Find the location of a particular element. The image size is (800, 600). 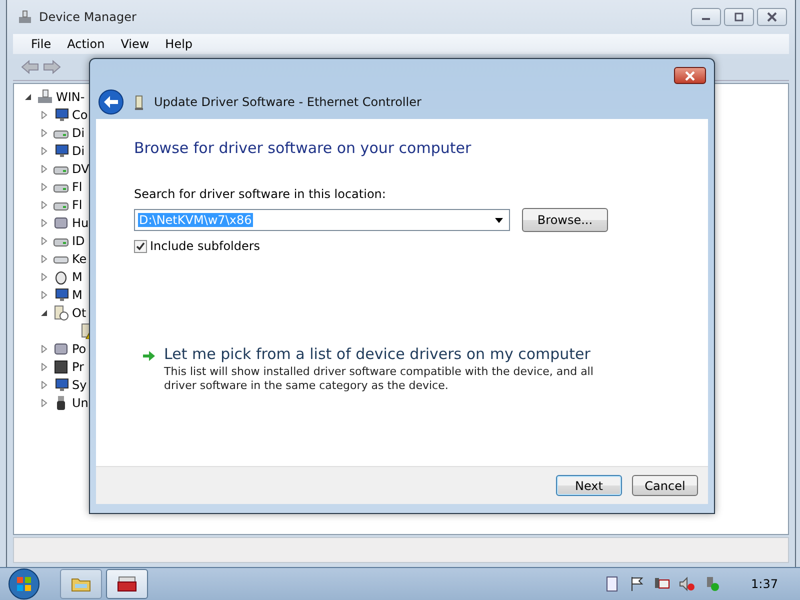

flag-icon is located at coordinates (637, 584).